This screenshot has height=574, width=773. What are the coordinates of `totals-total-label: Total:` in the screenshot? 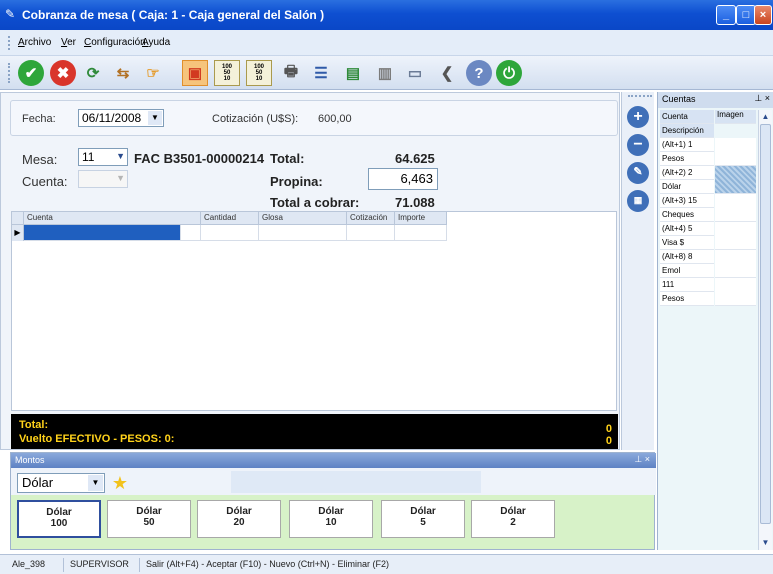 It's located at (34, 425).